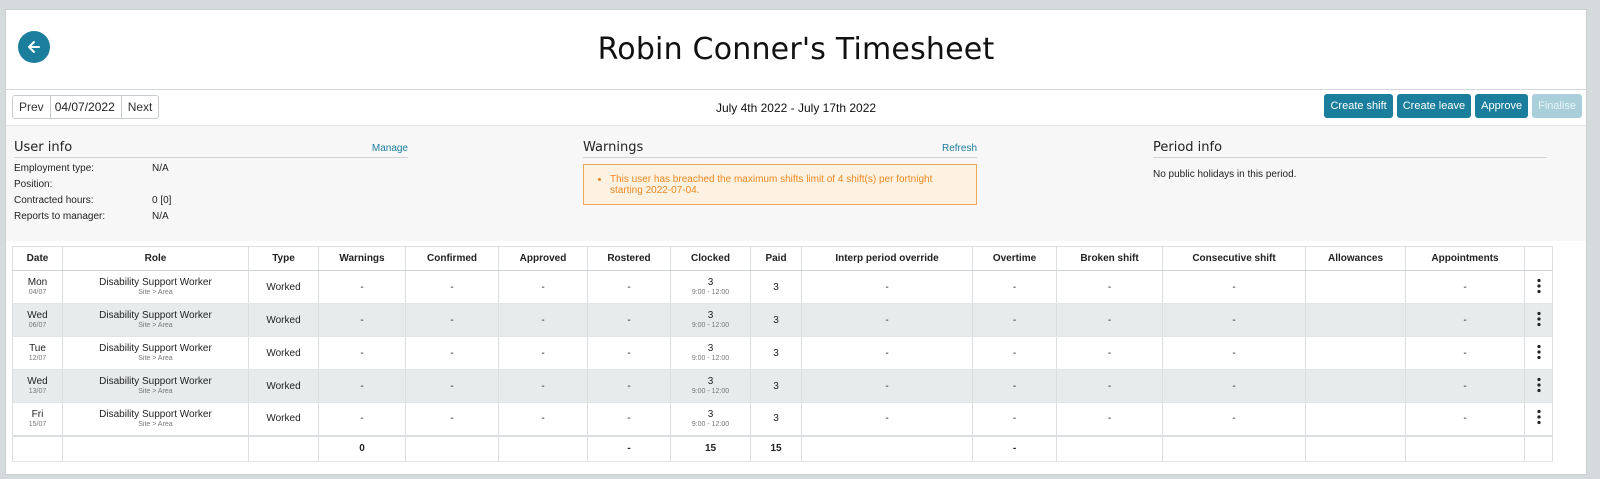  I want to click on approve-button: Approve, so click(1502, 106).